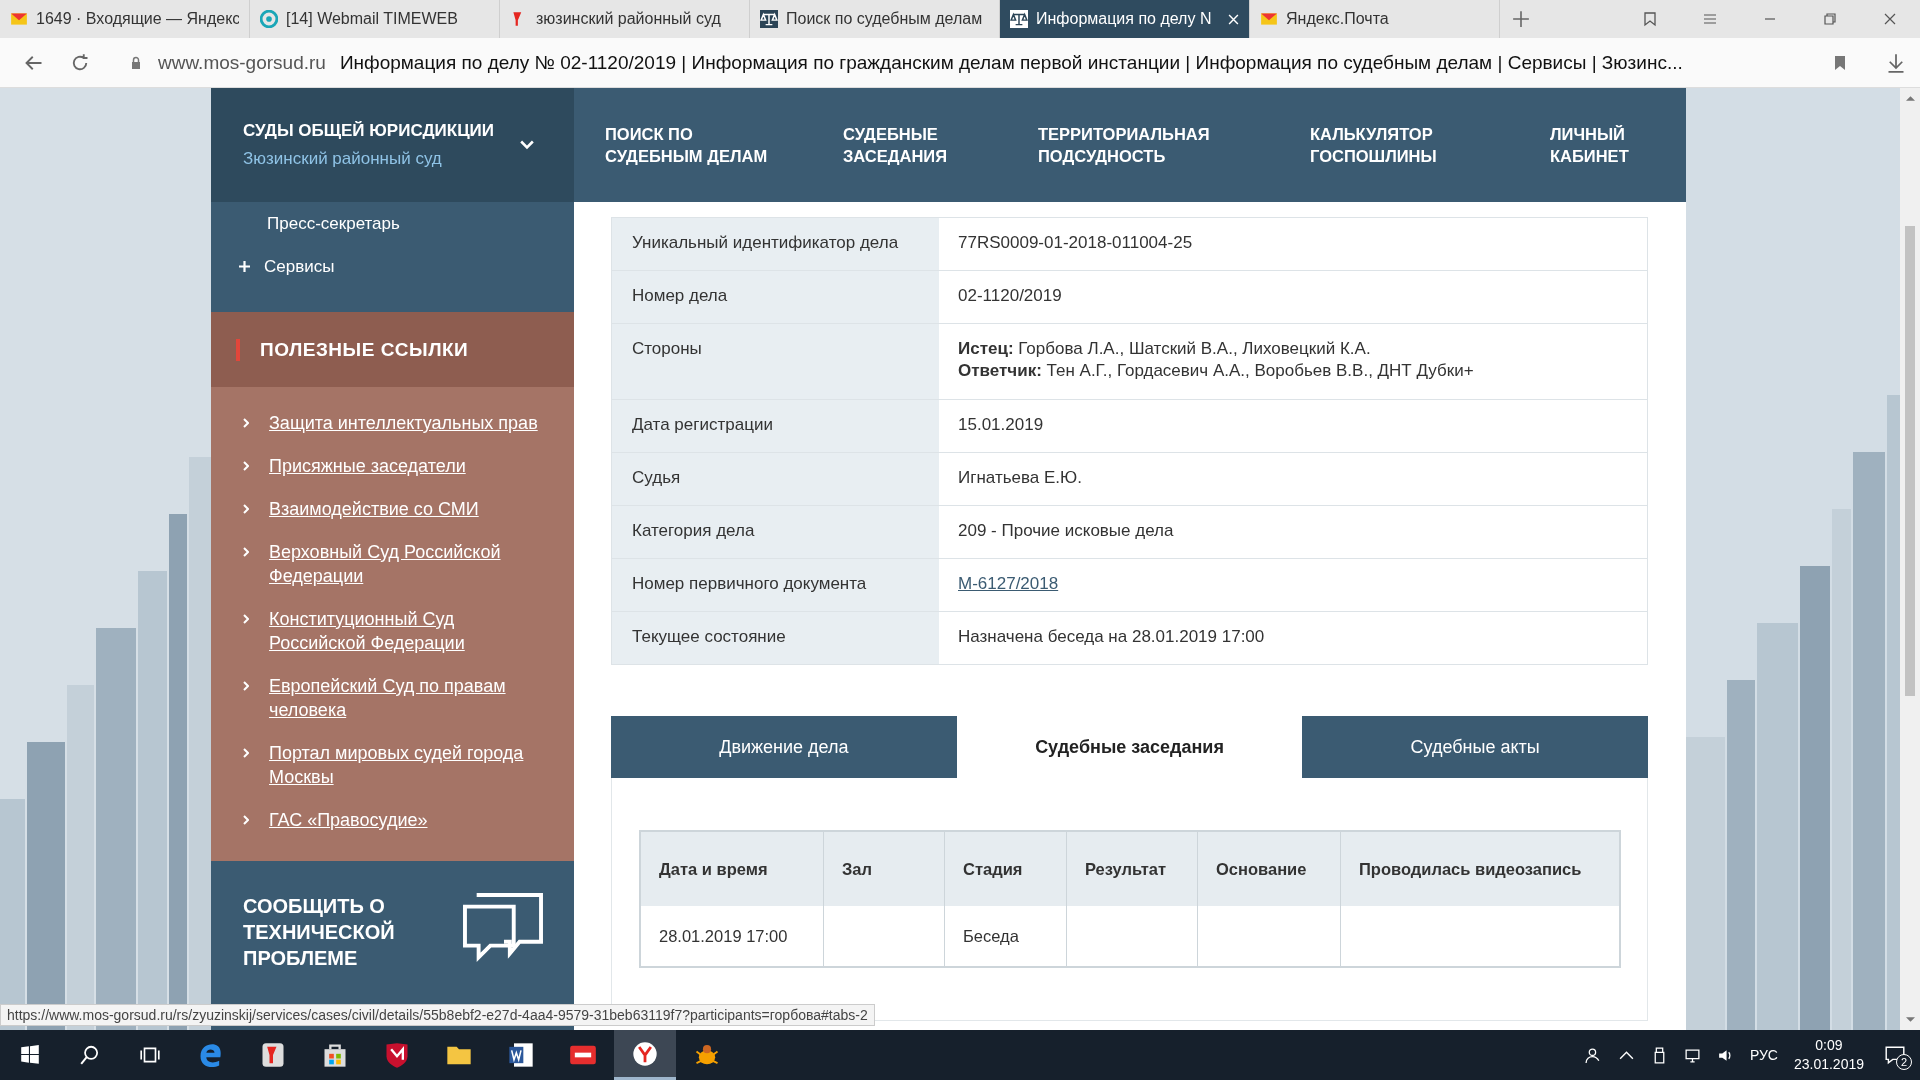 The image size is (1920, 1080). What do you see at coordinates (884, 868) in the screenshot?
I see `column-header: Зал` at bounding box center [884, 868].